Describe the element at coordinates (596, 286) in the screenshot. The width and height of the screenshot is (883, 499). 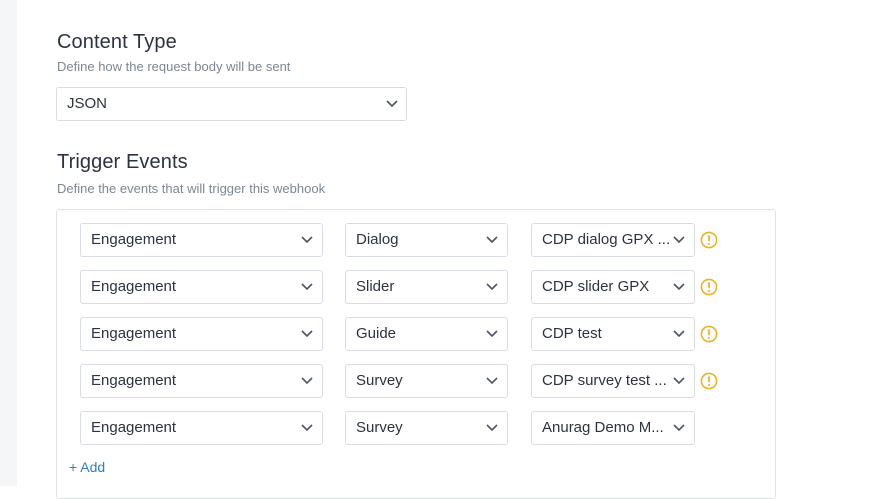
I see `event-item-value: CDP slider GPX` at that location.